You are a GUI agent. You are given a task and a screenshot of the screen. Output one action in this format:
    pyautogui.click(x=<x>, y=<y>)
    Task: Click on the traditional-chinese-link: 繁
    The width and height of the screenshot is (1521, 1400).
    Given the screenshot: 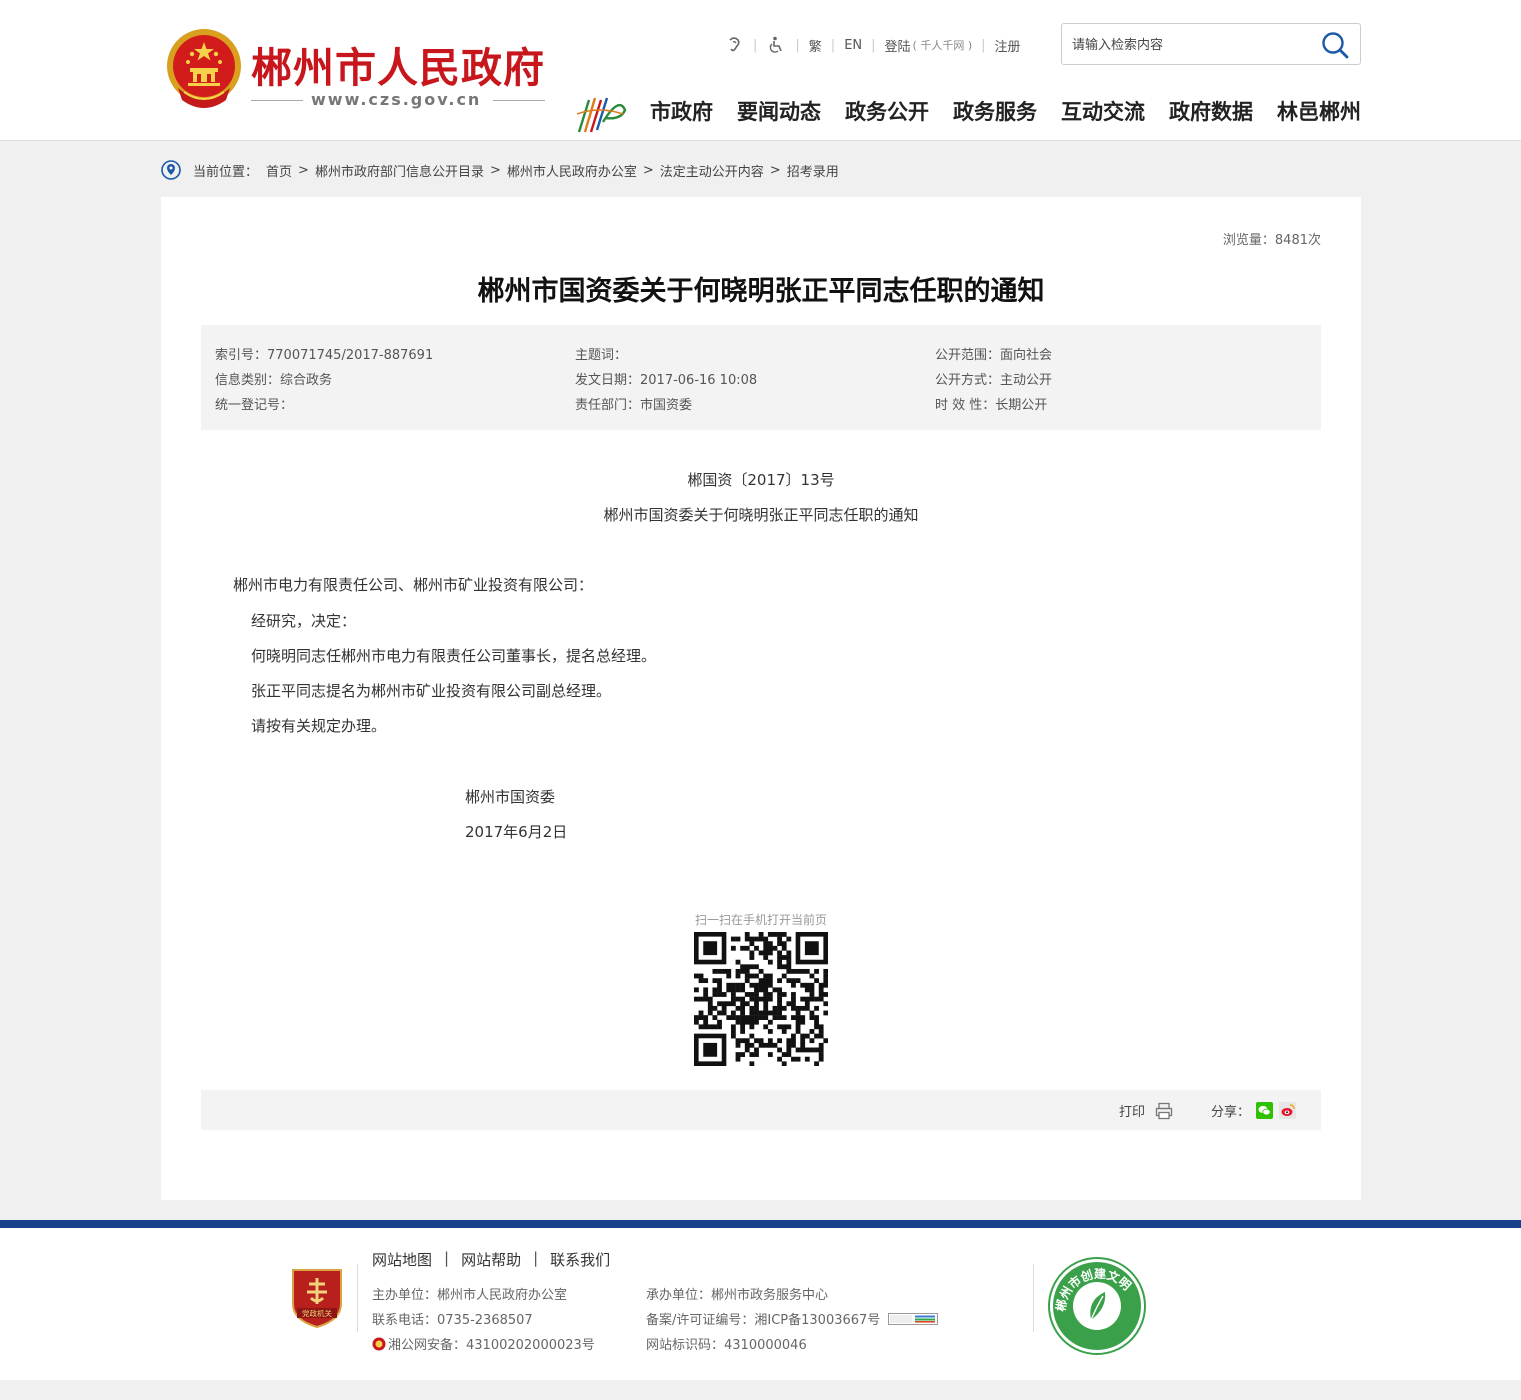 What is the action you would take?
    pyautogui.click(x=815, y=45)
    